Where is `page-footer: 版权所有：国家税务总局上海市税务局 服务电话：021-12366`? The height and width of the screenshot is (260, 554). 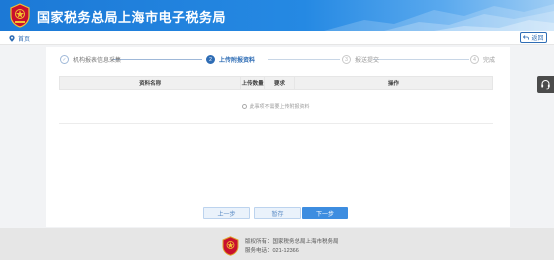 page-footer: 版权所有：国家税务总局上海市税务局 服务电话：021-12366 is located at coordinates (277, 244).